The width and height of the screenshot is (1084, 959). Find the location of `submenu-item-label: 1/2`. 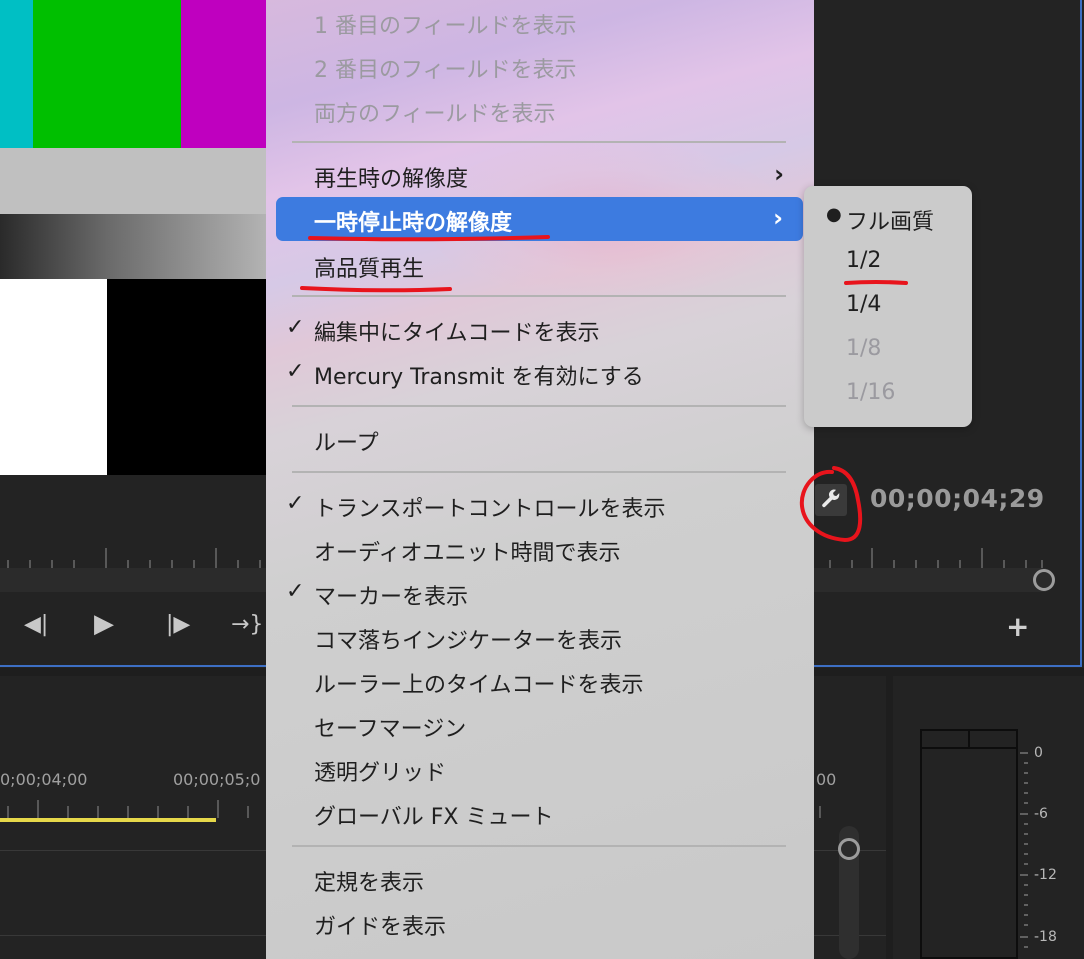

submenu-item-label: 1/2 is located at coordinates (864, 260).